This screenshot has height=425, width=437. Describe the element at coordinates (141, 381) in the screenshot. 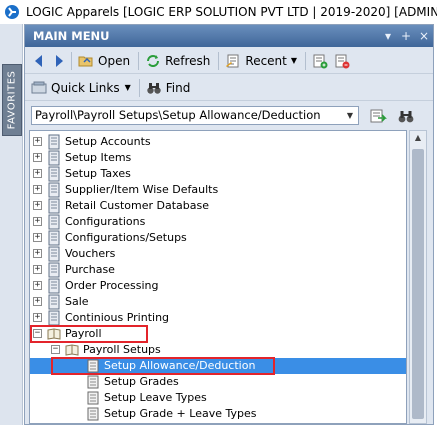

I see `tree-item-label: Setup Grades` at that location.